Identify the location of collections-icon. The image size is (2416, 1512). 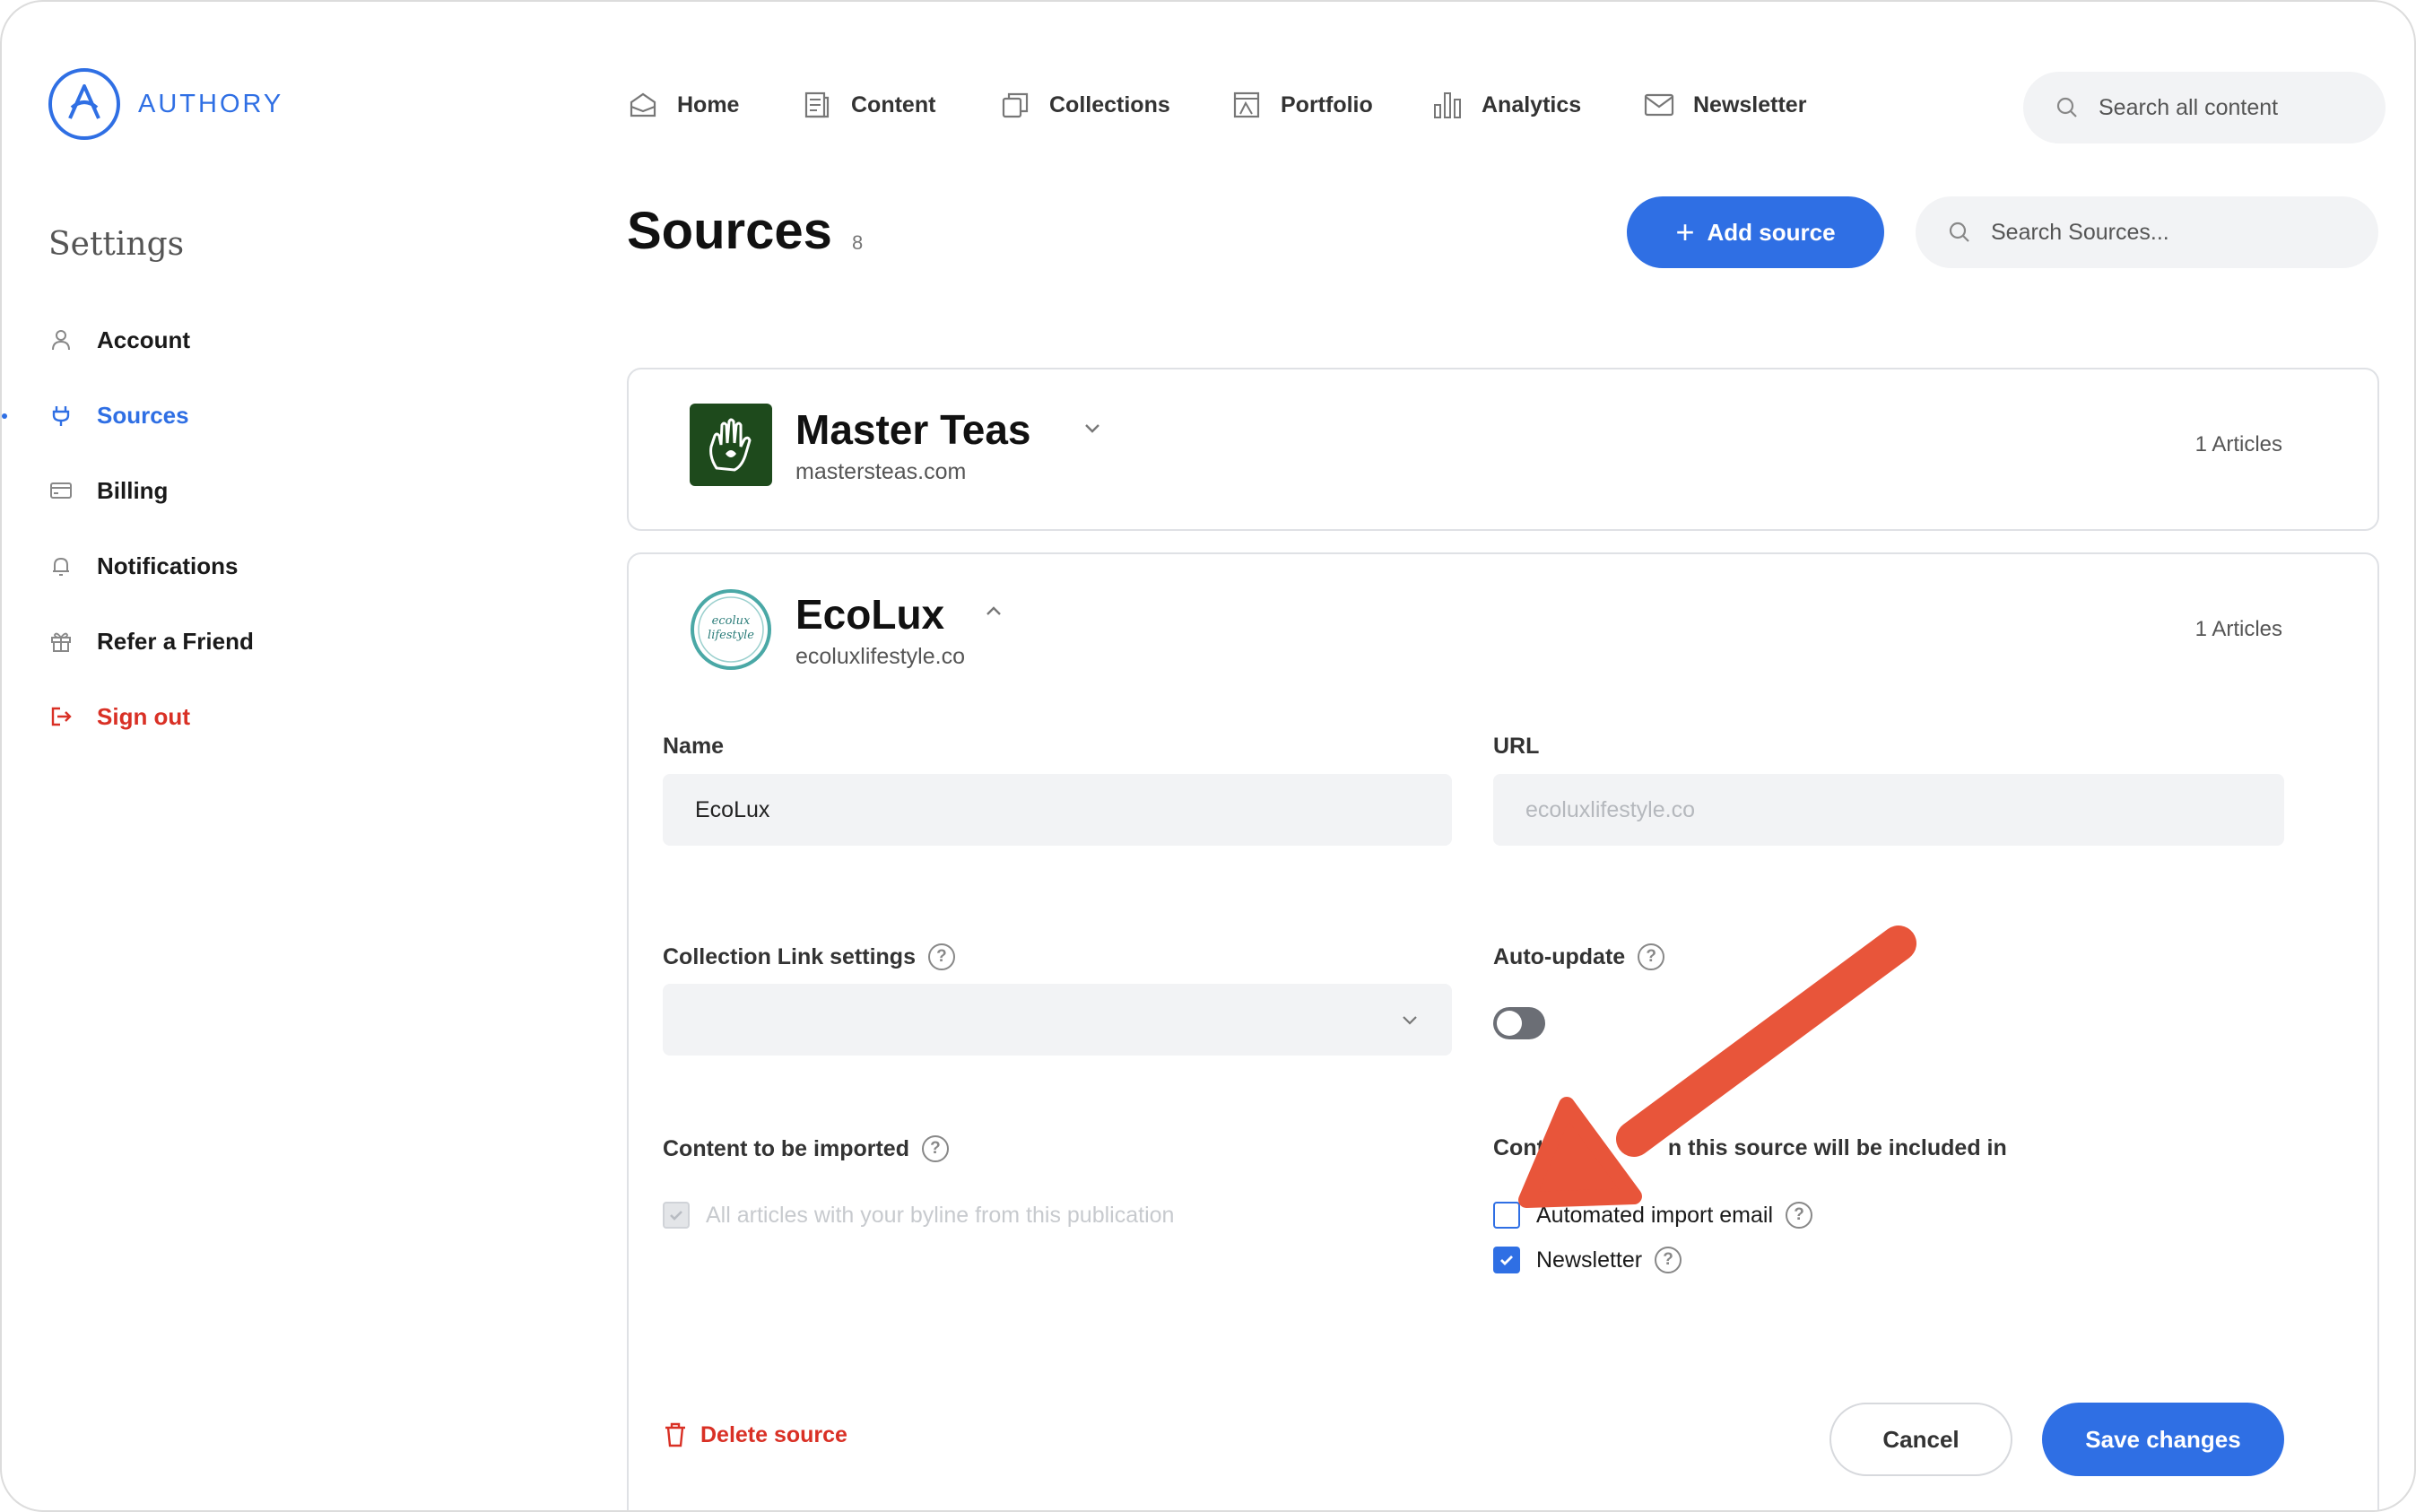
(1016, 105).